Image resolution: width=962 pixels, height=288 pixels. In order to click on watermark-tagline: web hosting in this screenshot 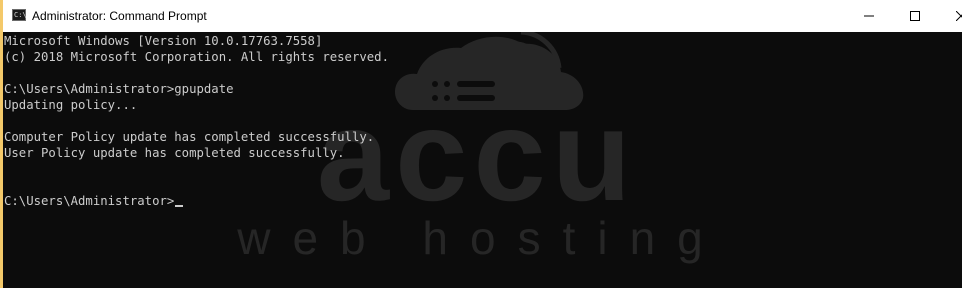, I will do `click(480, 238)`.